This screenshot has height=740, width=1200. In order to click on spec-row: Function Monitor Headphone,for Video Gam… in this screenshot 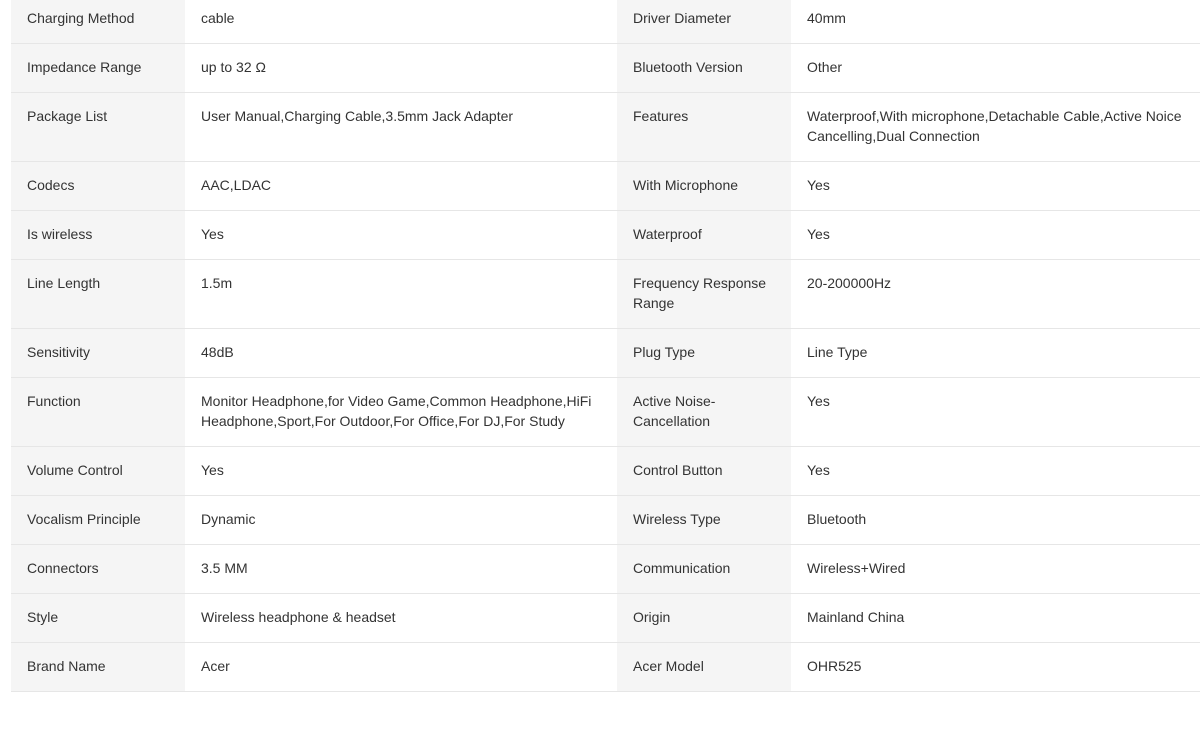, I will do `click(605, 412)`.